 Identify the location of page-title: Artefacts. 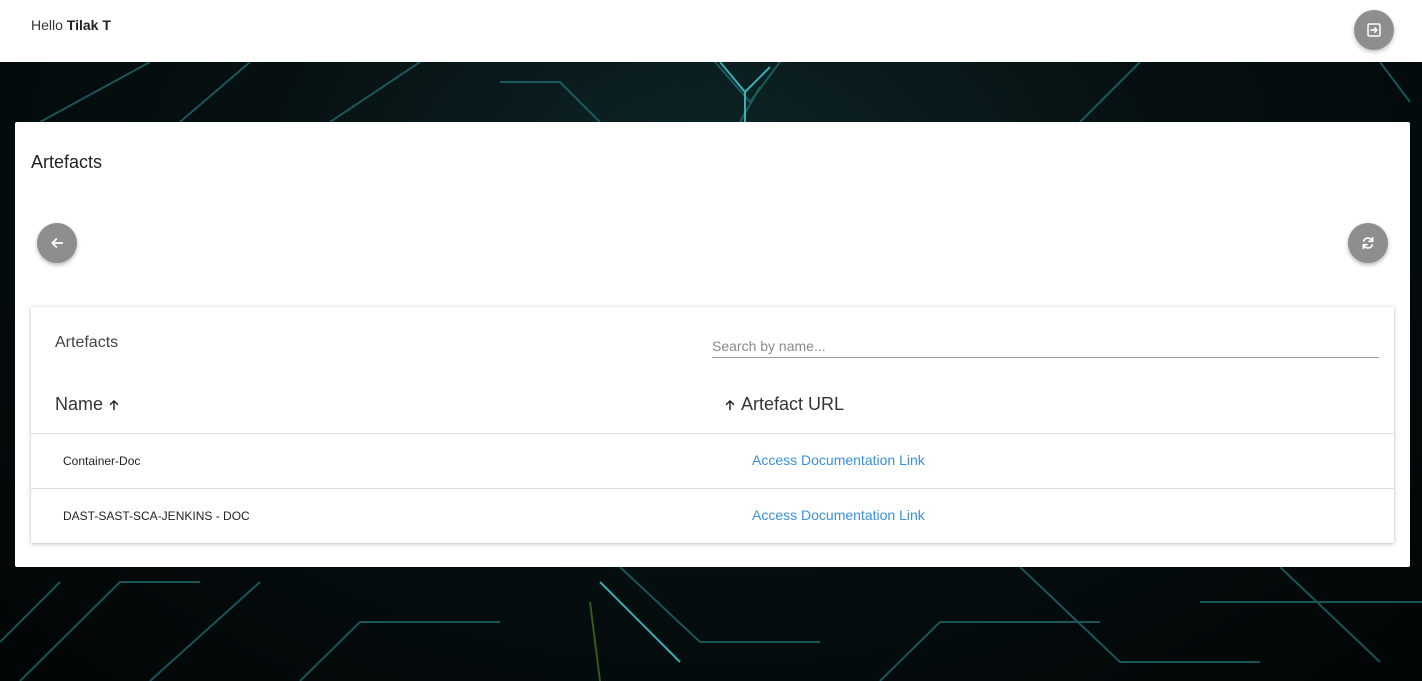
(67, 162).